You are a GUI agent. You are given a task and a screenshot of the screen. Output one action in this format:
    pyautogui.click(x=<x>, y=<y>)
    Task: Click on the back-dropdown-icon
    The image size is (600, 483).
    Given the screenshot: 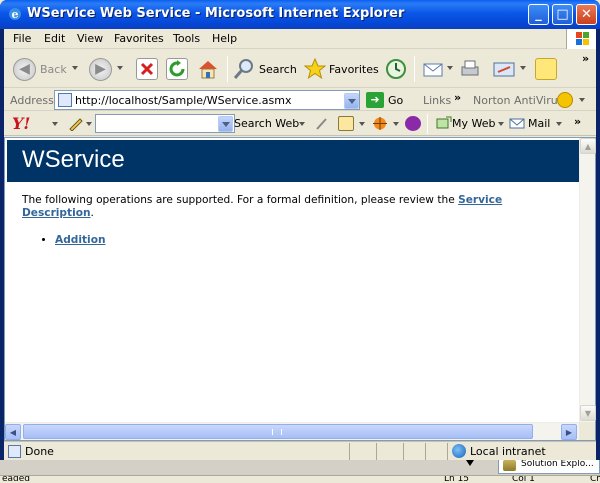 What is the action you would take?
    pyautogui.click(x=75, y=68)
    